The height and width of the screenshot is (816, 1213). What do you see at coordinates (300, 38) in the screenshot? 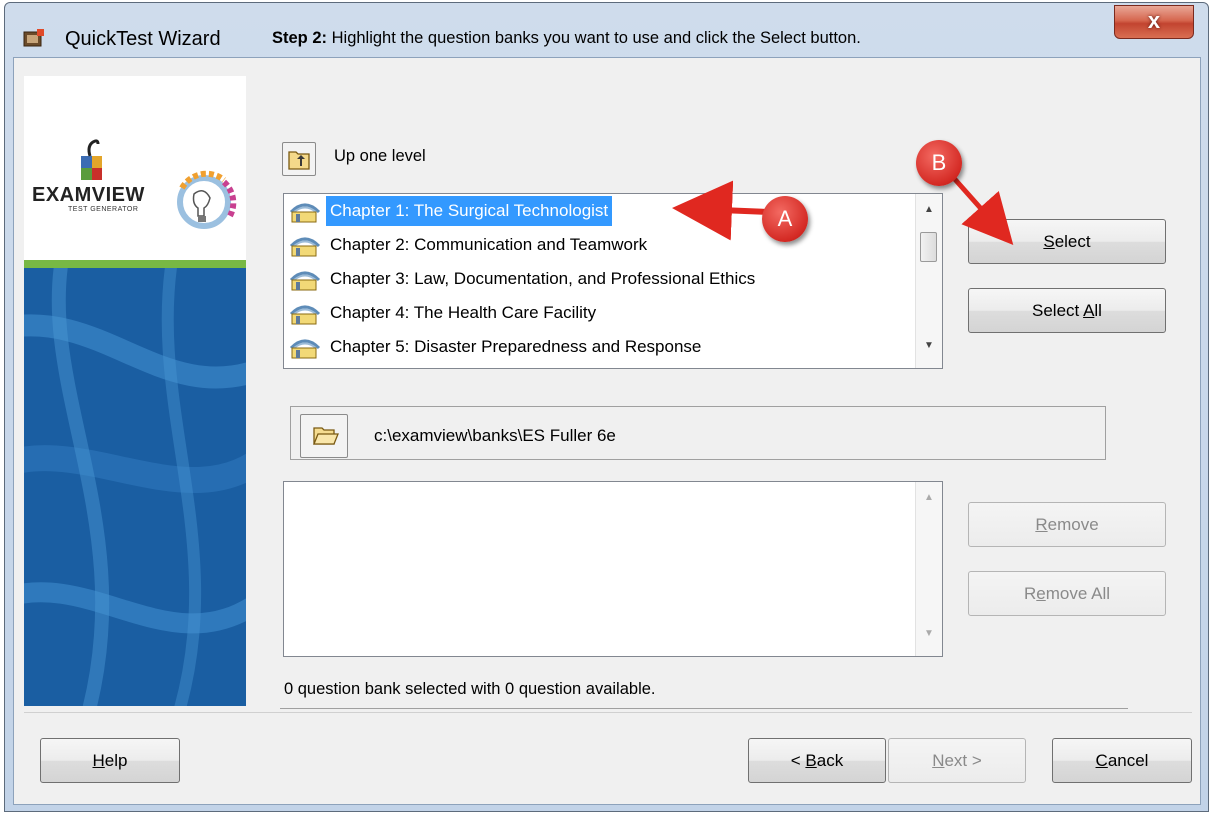
I see `step-number: Step 2:` at bounding box center [300, 38].